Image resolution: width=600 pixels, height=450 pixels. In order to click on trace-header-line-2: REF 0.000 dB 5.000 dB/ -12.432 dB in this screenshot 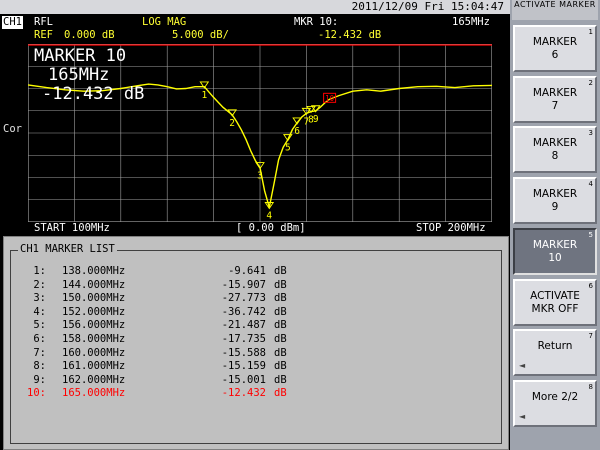, I will do `click(255, 35)`.